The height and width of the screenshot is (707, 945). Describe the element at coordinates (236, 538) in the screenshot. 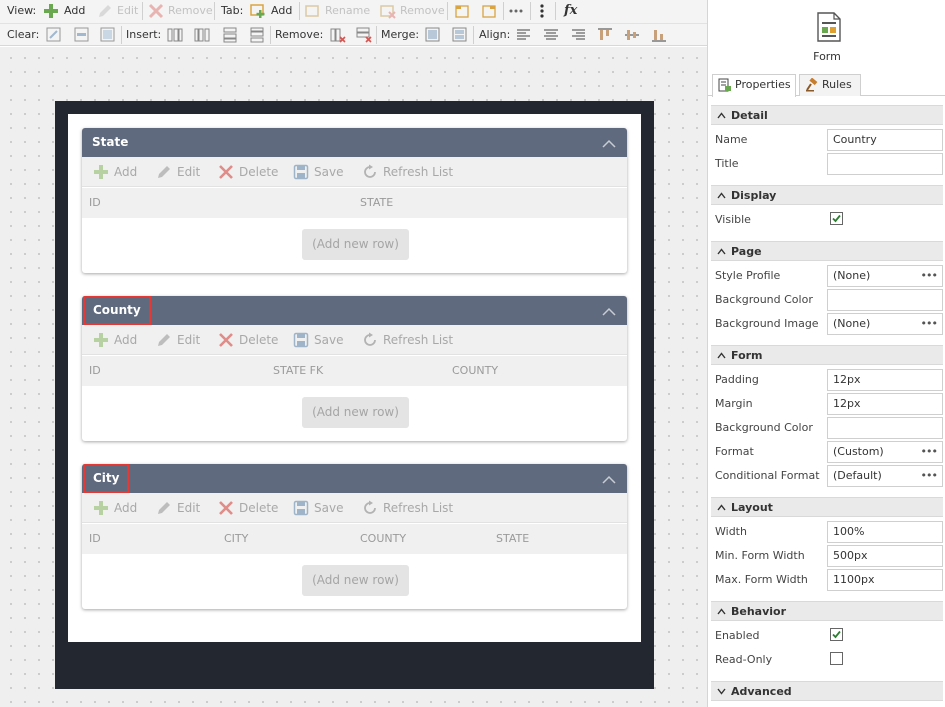

I see `column-header: CITY` at that location.